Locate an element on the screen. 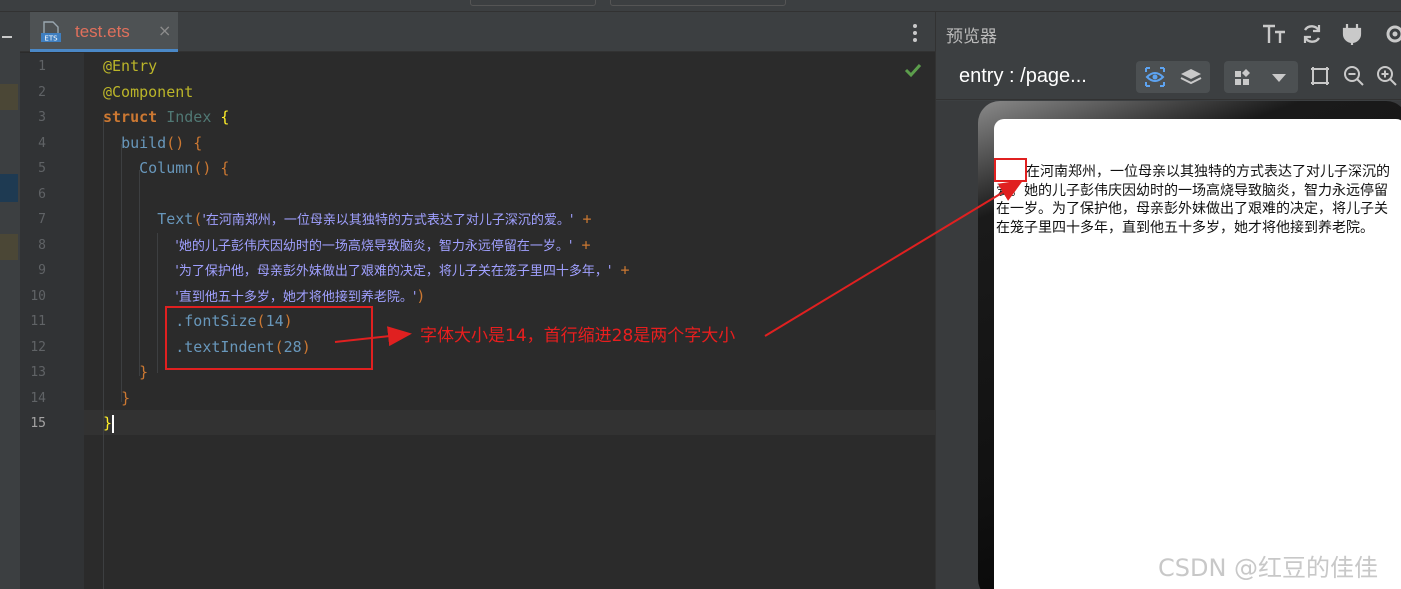  line-number: 5 is located at coordinates (42, 168).